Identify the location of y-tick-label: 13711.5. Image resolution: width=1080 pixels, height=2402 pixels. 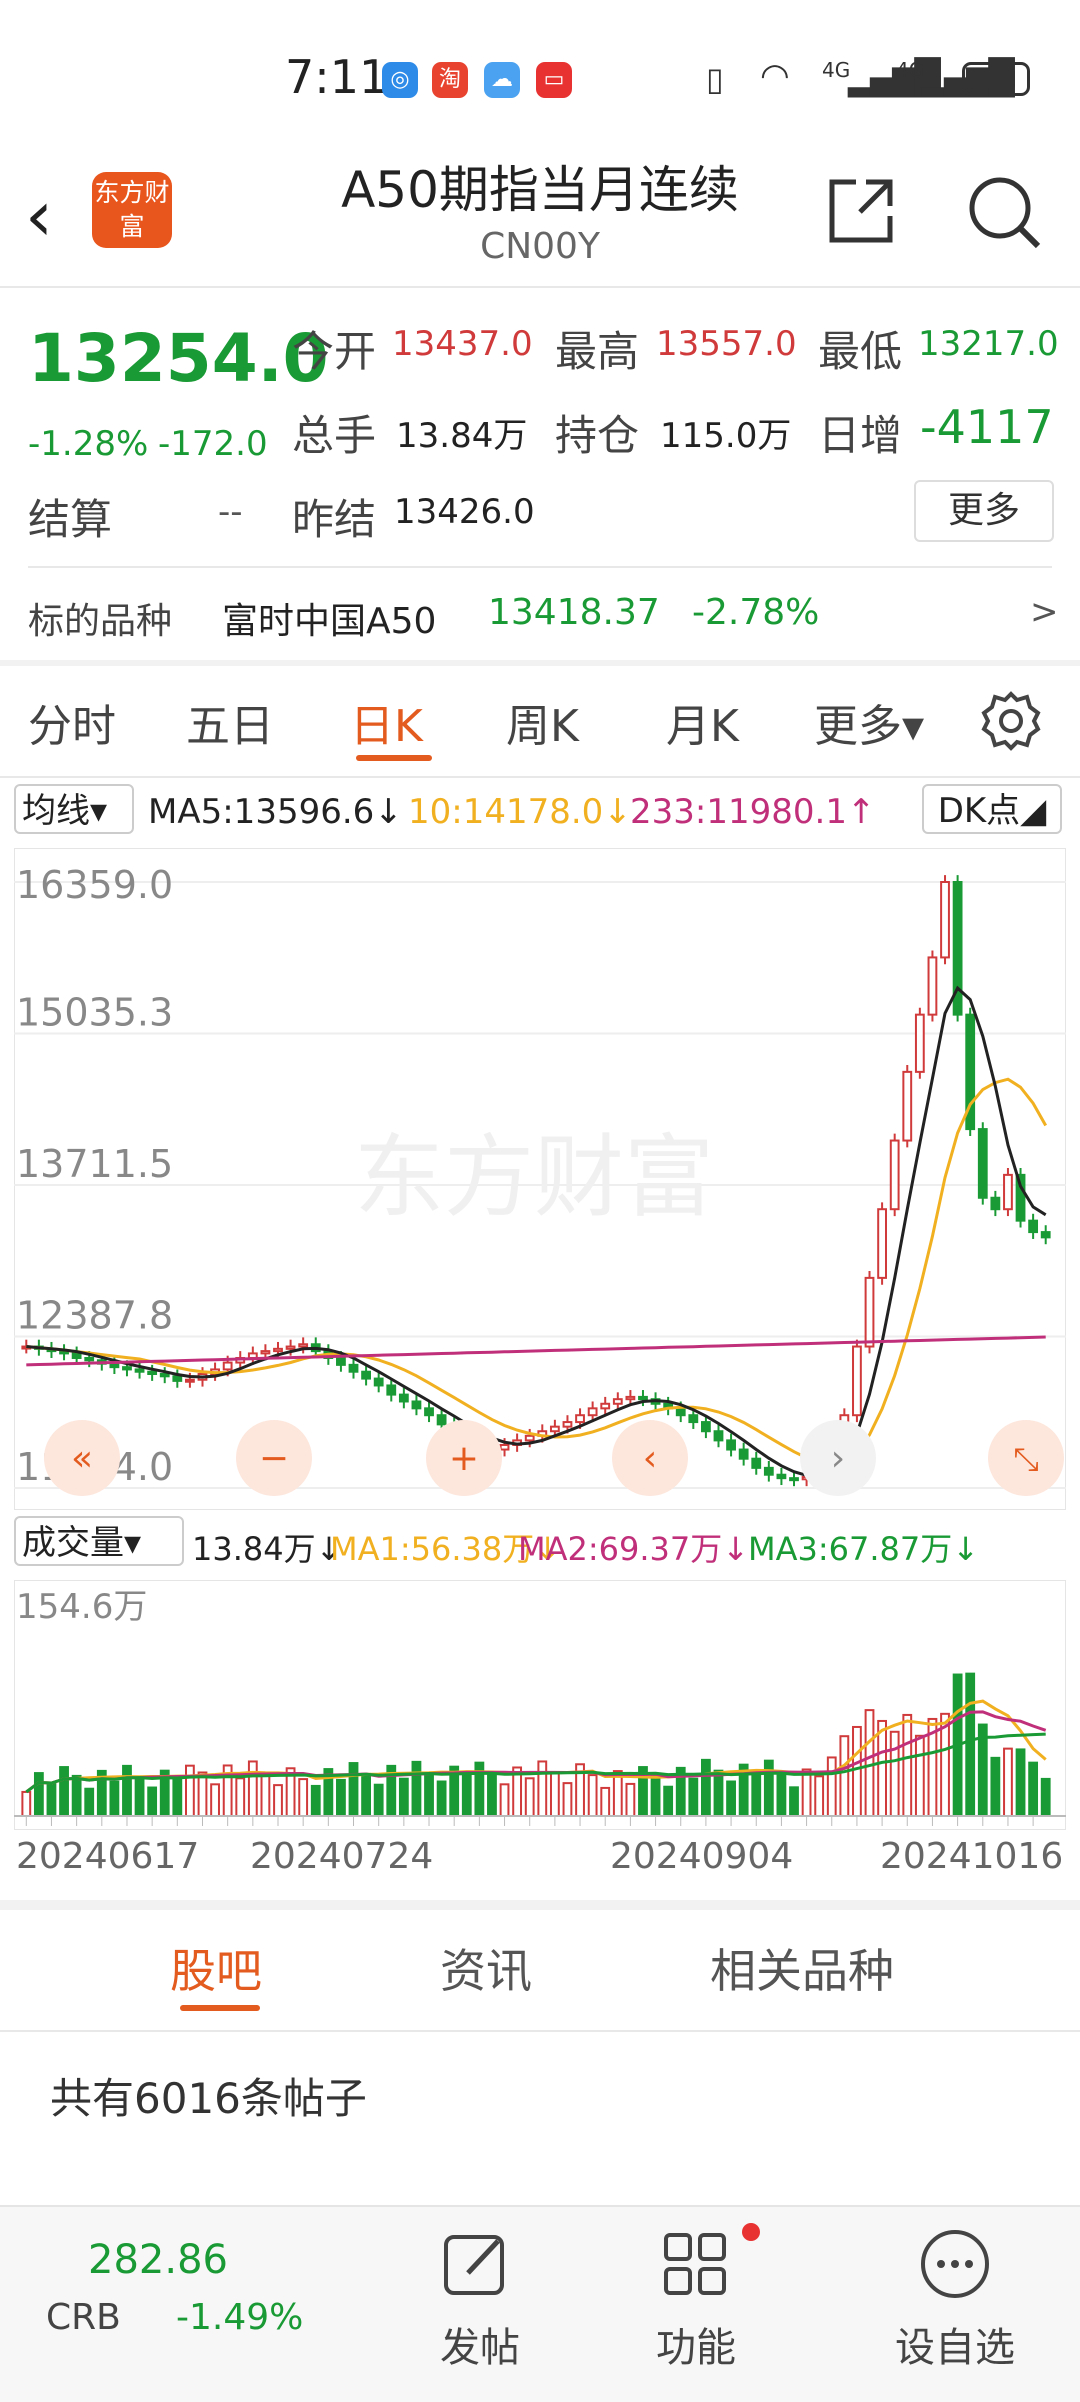
(94, 1164).